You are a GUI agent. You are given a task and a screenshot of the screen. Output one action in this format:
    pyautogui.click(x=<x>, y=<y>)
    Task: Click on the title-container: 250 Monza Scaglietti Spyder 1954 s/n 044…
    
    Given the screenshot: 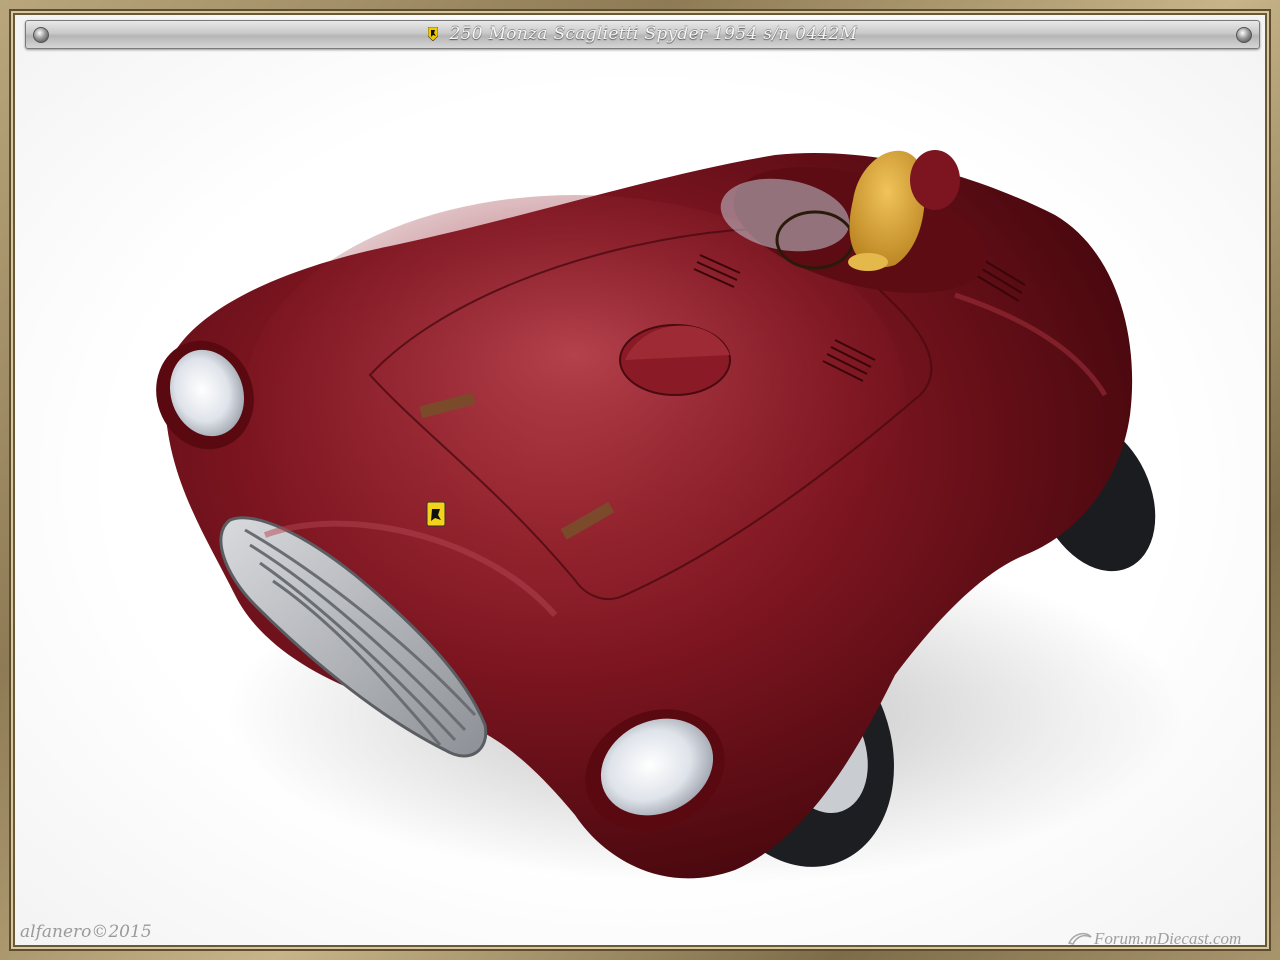 What is the action you would take?
    pyautogui.click(x=642, y=34)
    